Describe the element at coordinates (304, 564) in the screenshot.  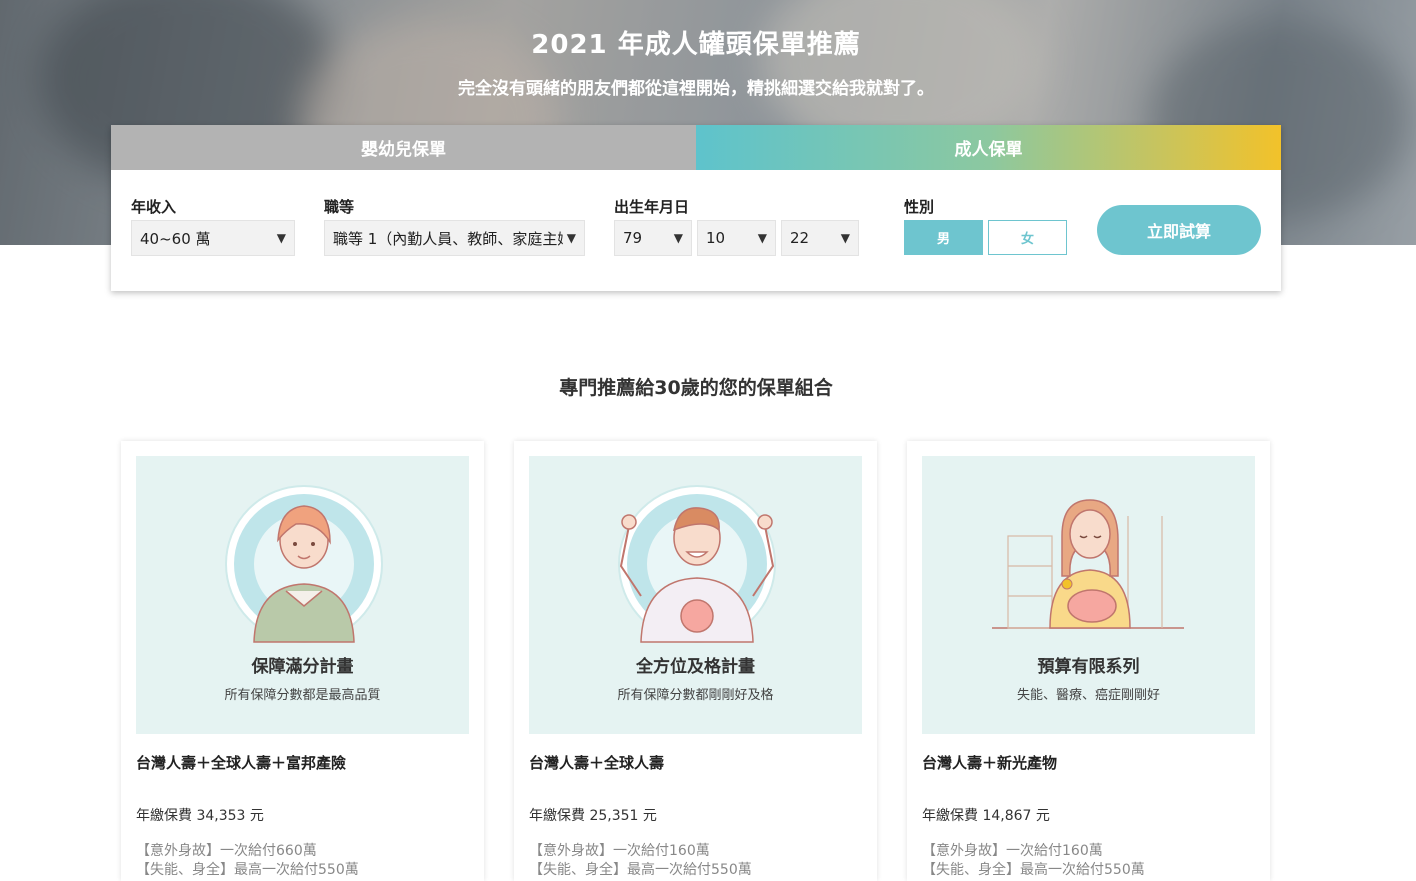
I see `woman-with-backpack-icon` at that location.